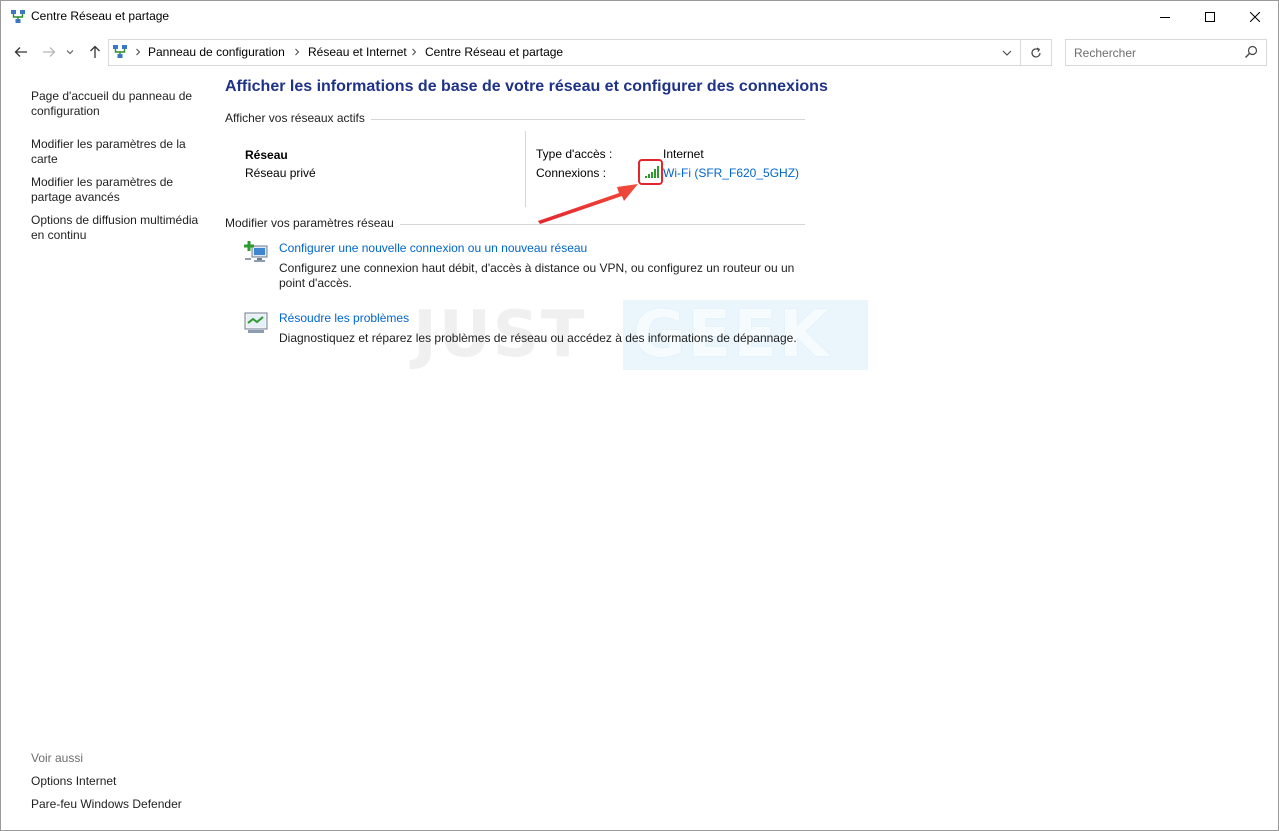 This screenshot has height=831, width=1279. I want to click on change-adapter-settings-link: Modifier les paramètres de la carte, so click(116, 152).